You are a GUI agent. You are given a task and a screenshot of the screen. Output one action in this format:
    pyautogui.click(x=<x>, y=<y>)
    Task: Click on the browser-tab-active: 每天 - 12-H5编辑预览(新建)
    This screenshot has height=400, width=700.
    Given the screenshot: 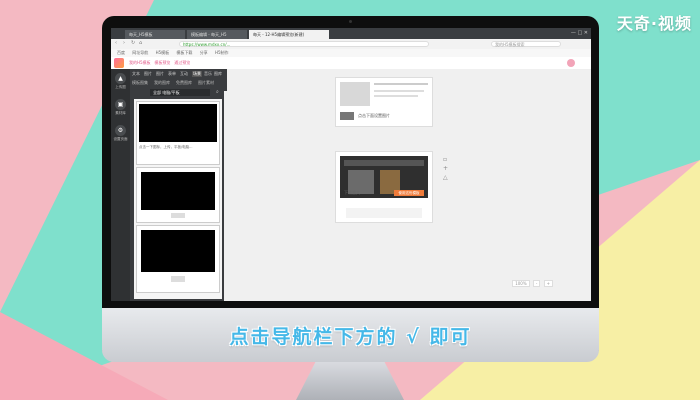 What is the action you would take?
    pyautogui.click(x=289, y=34)
    